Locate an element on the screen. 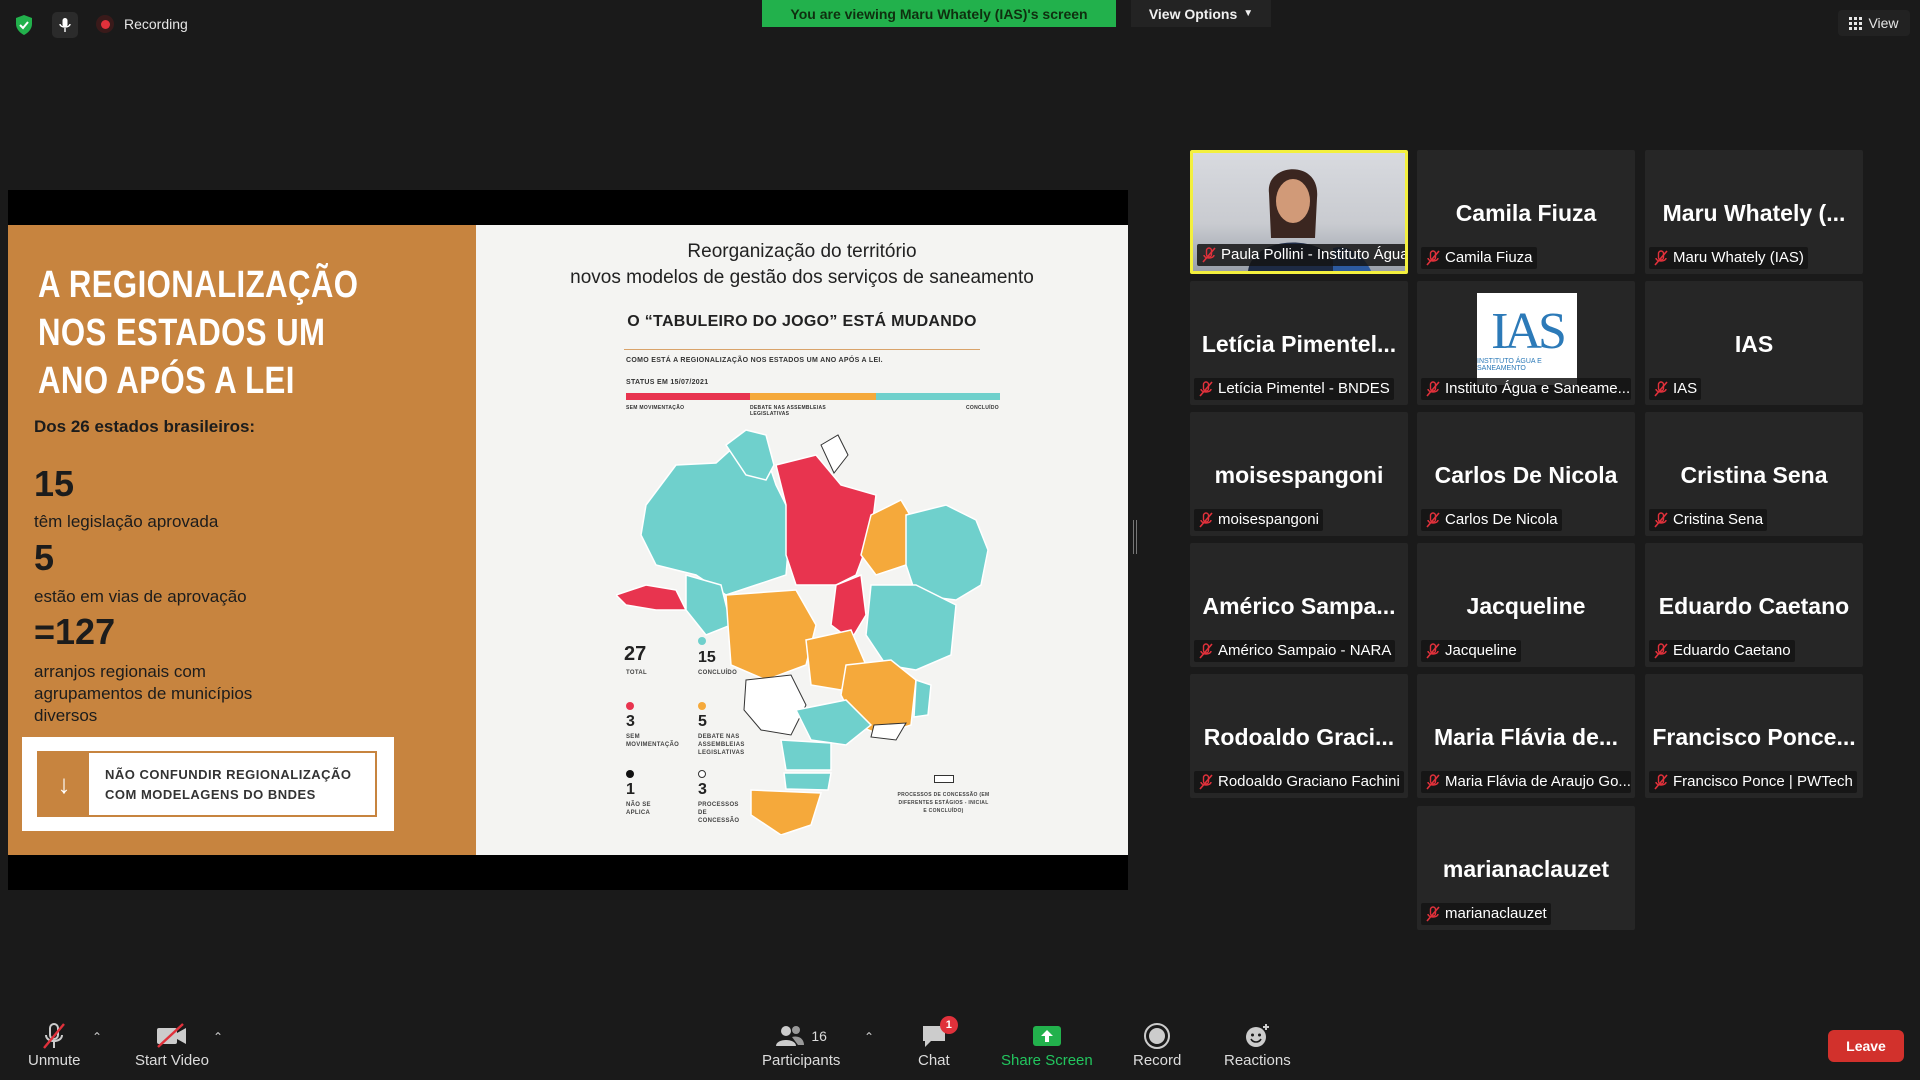  participant-tile: moisespangoni moisespangoni is located at coordinates (1299, 474).